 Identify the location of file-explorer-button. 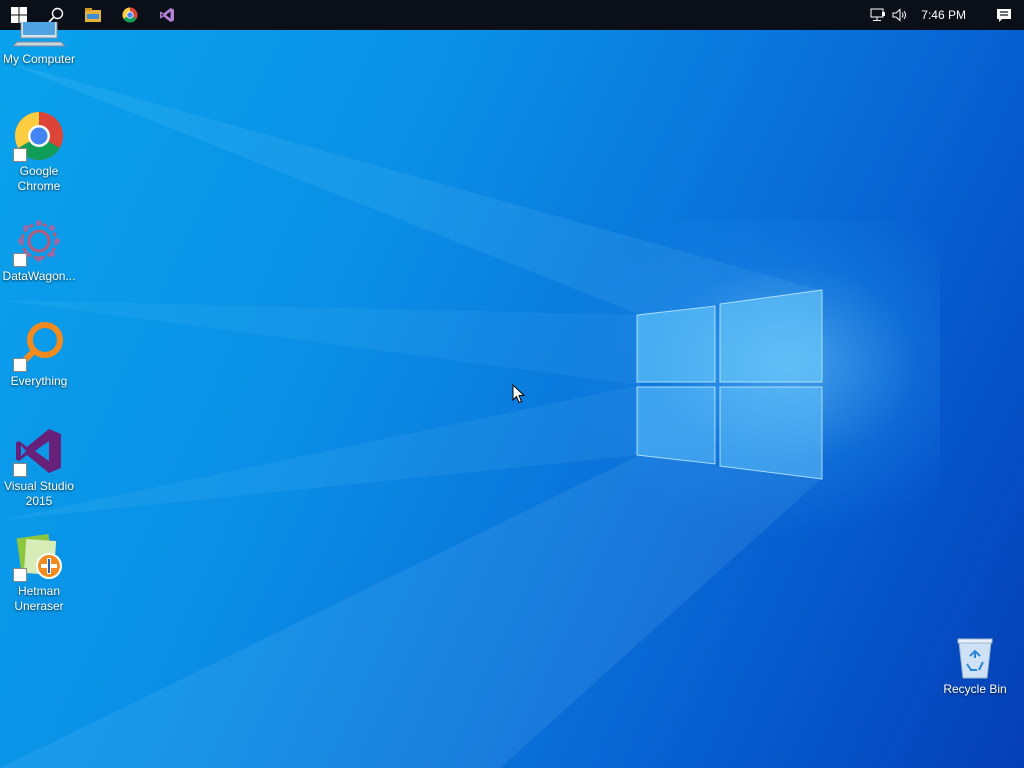
(92, 15).